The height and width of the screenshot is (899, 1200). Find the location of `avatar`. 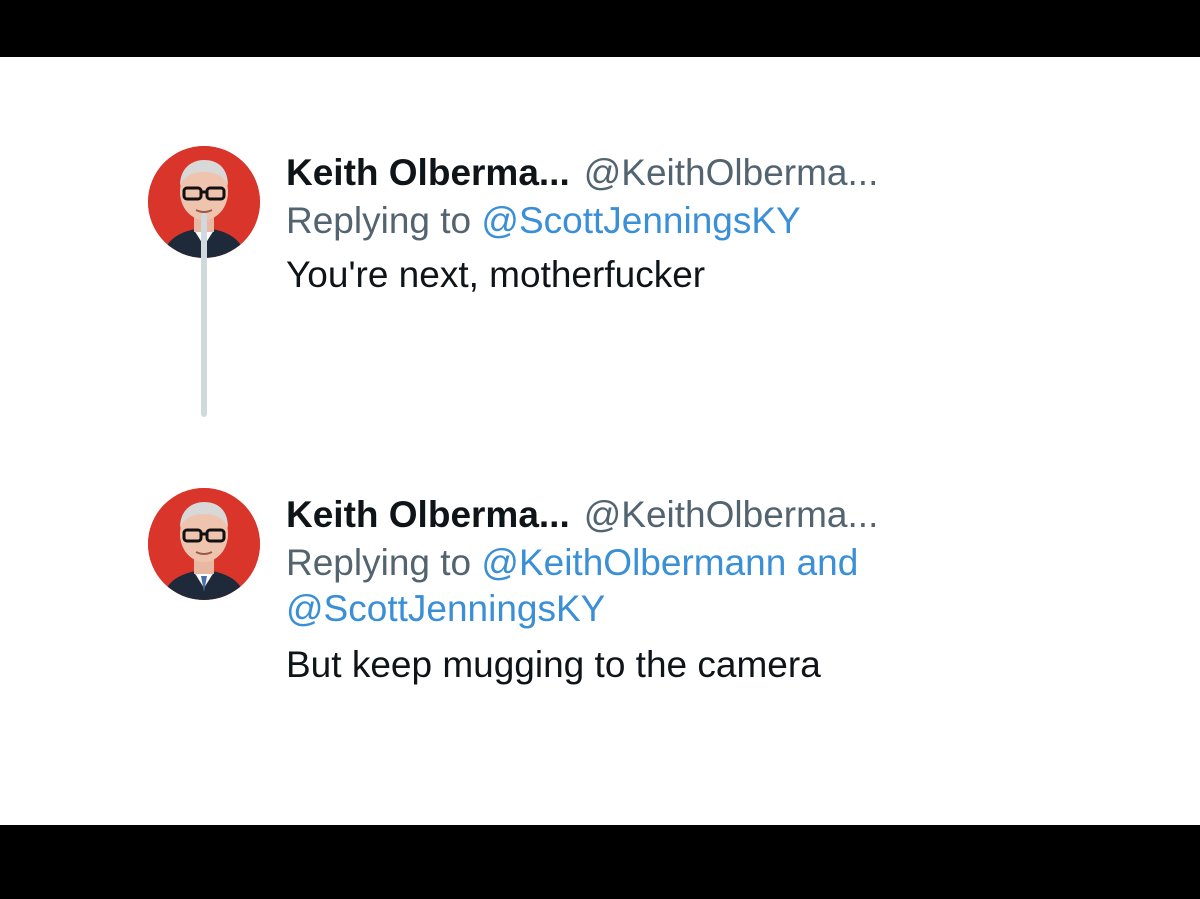

avatar is located at coordinates (204, 544).